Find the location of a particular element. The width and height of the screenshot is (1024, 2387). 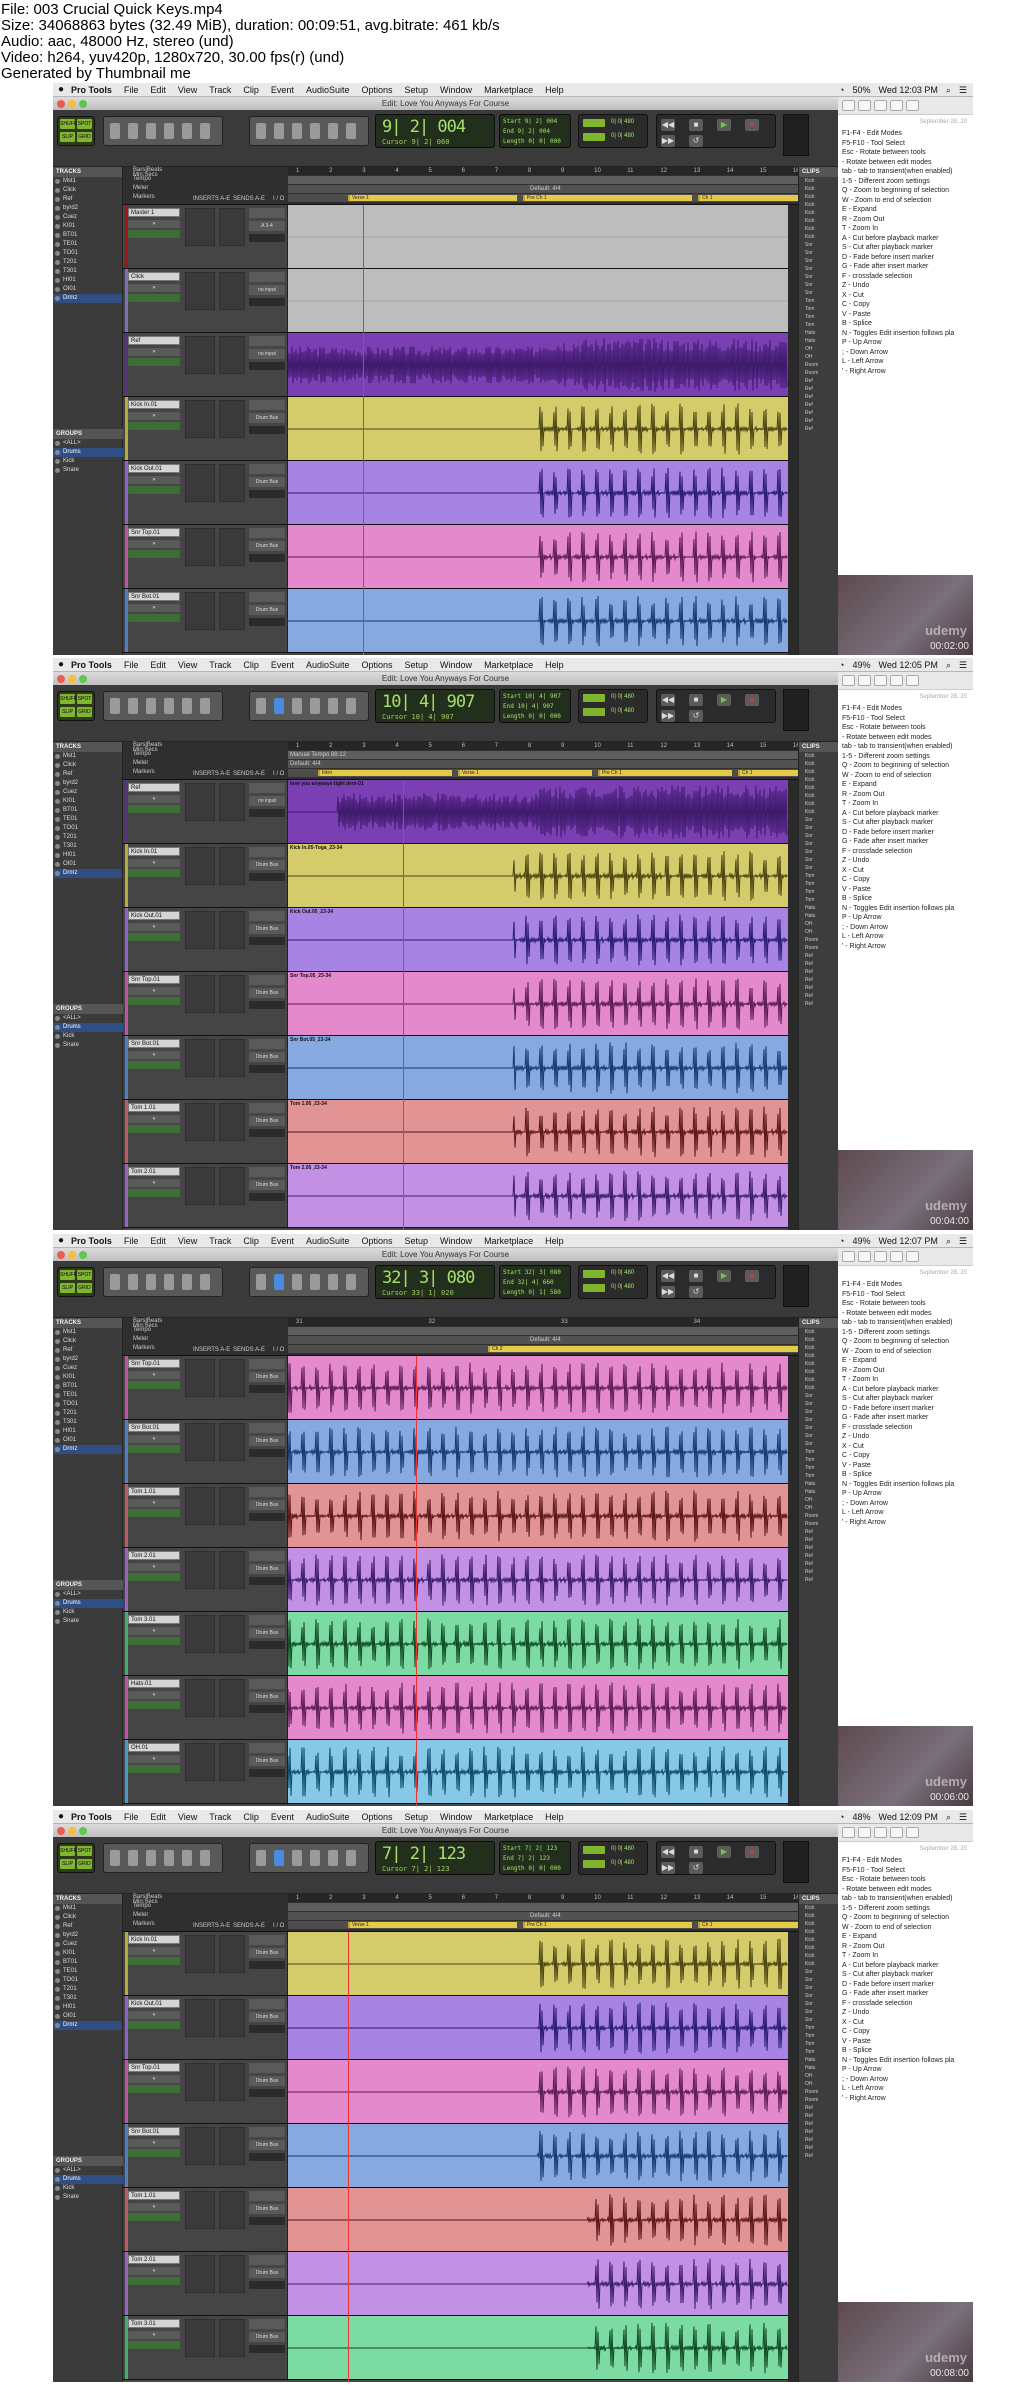

search-icon: ⌕ is located at coordinates (948, 665).